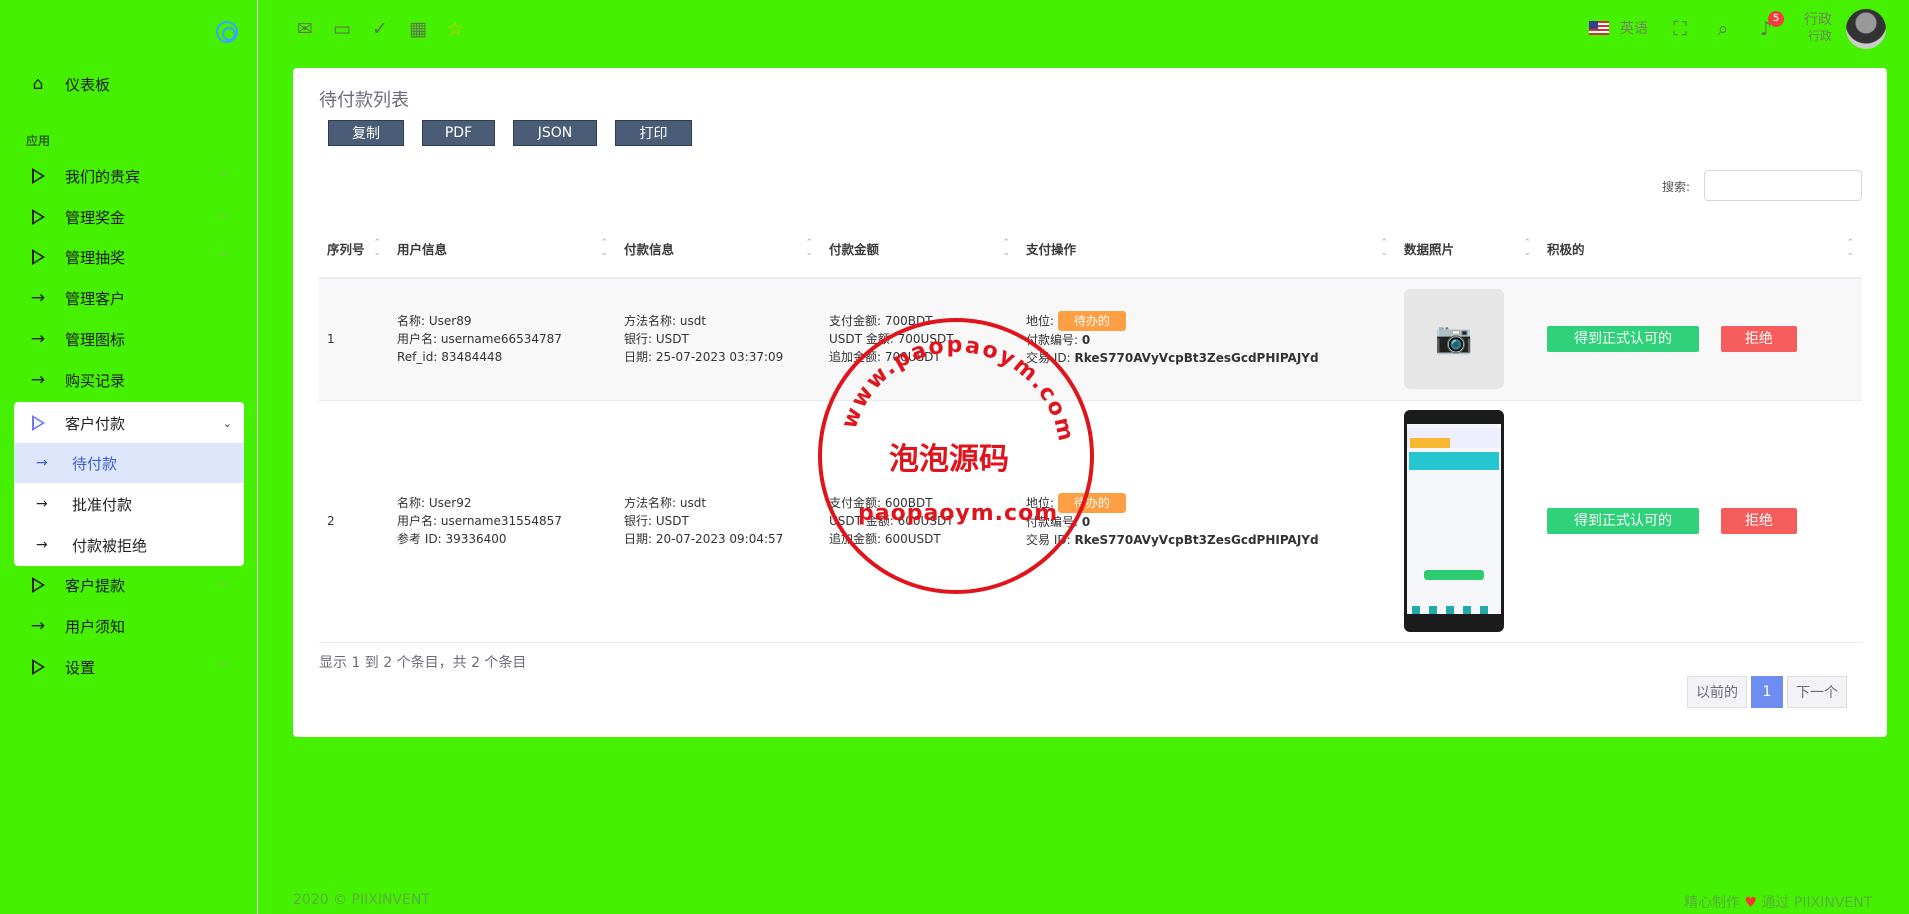 The image size is (1909, 914). Describe the element at coordinates (133, 667) in the screenshot. I see `sidebar-item-settings: 设置 ^` at that location.